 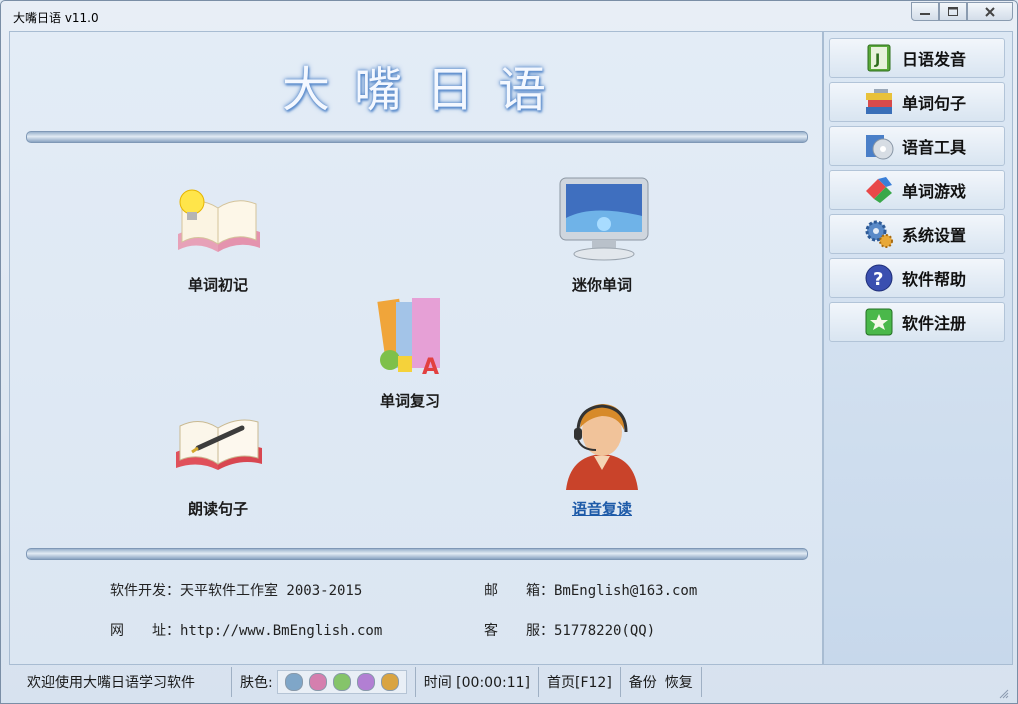 I want to click on window-controls, so click(x=962, y=11).